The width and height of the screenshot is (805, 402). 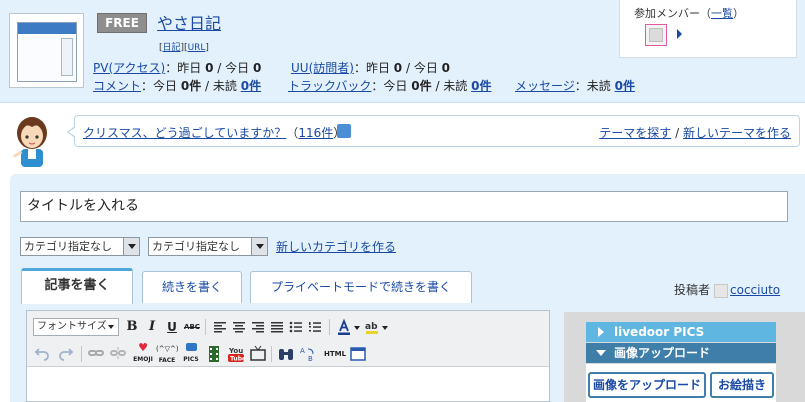 What do you see at coordinates (371, 68) in the screenshot?
I see `uu-stat: UU(訪問者)：昨日 0 / 今日 0` at bounding box center [371, 68].